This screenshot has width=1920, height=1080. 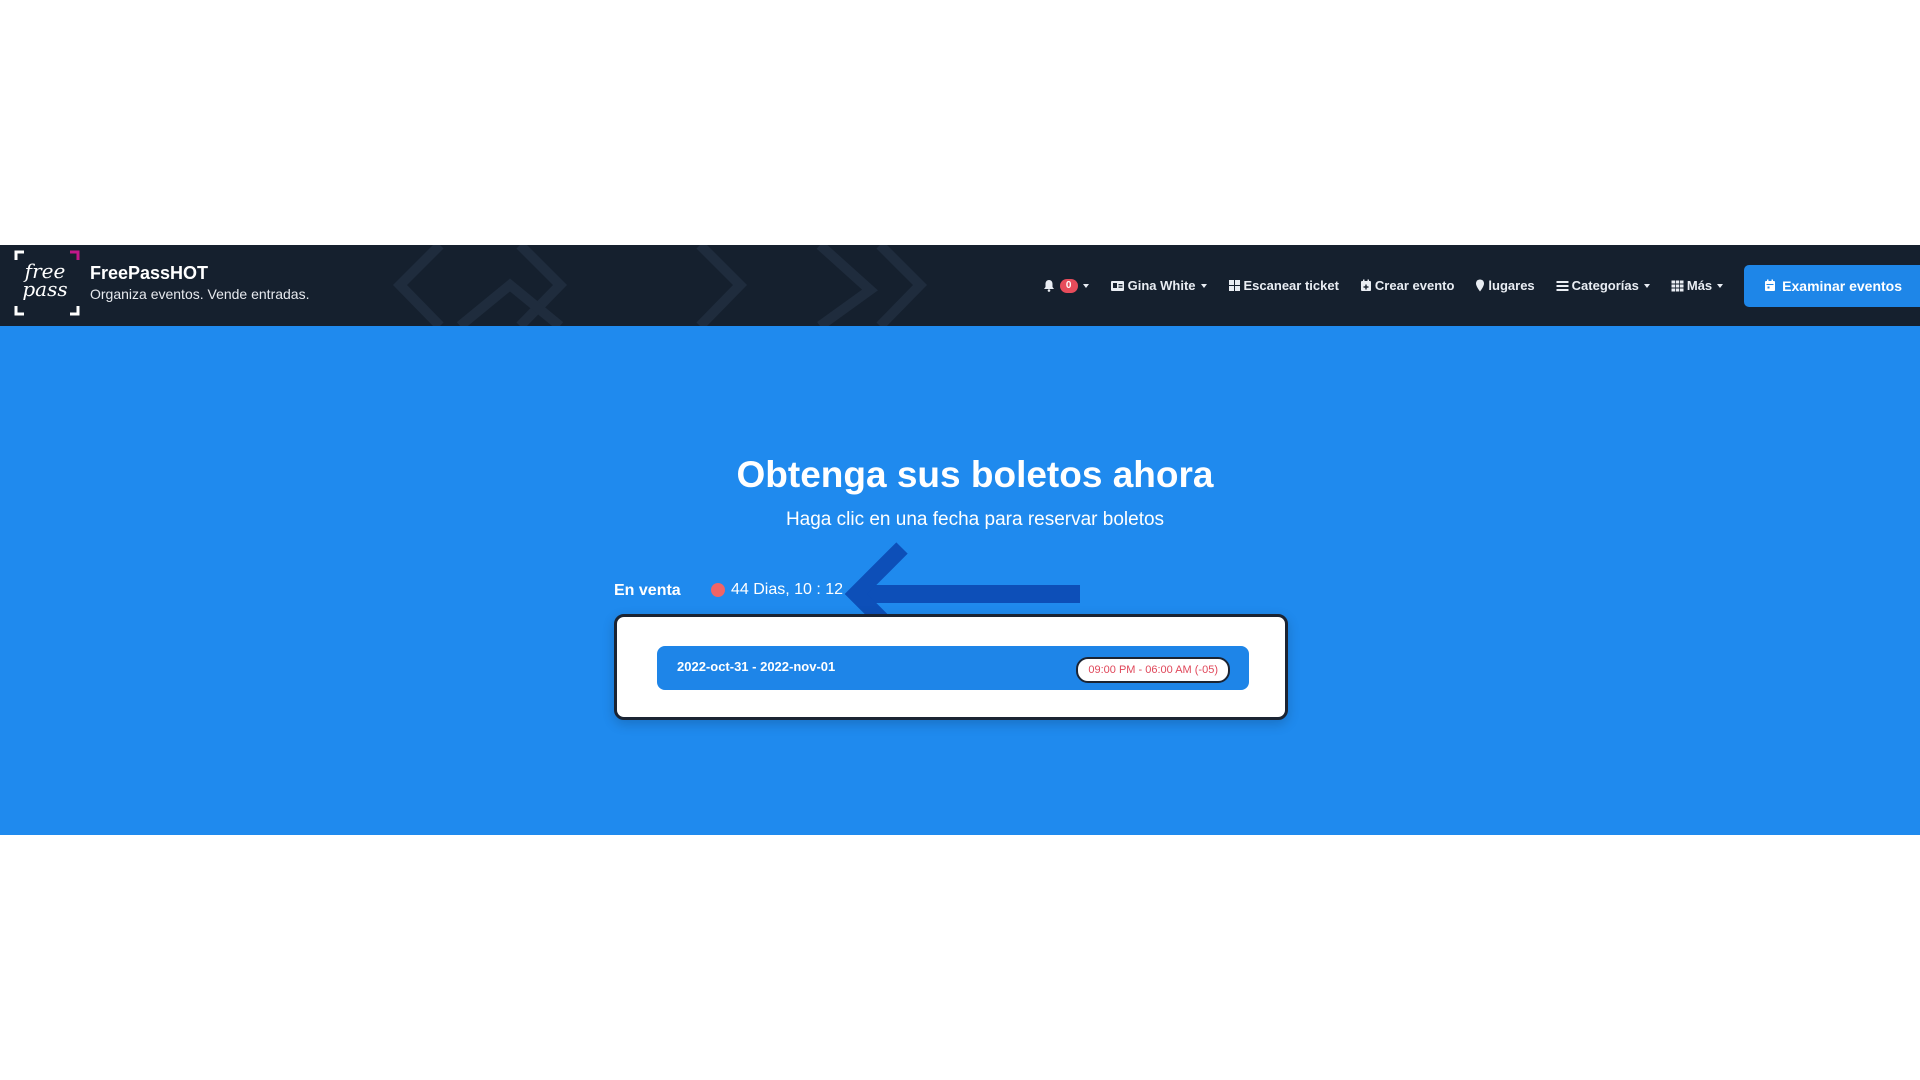 What do you see at coordinates (1153, 670) in the screenshot?
I see `event-time-badge: 09:00 PM - 06:00 AM (-05)` at bounding box center [1153, 670].